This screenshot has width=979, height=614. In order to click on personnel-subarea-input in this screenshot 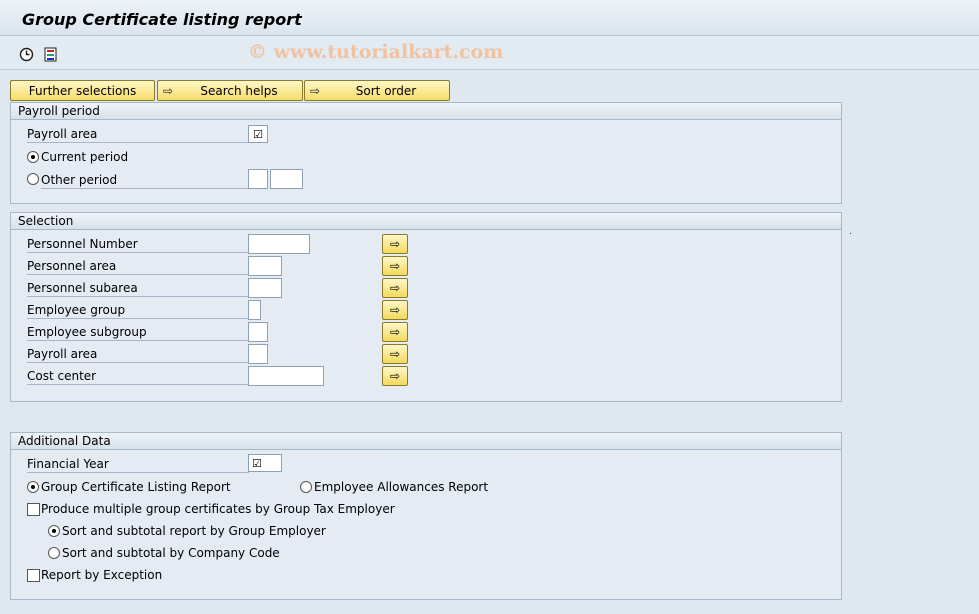, I will do `click(265, 288)`.